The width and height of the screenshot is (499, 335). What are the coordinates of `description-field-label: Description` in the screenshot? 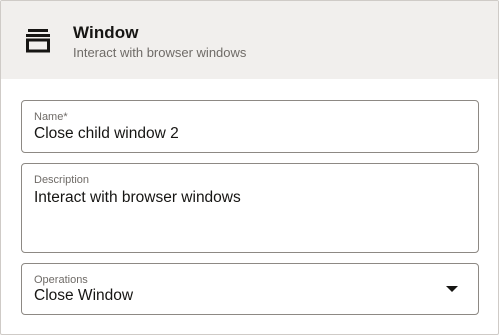 It's located at (62, 180).